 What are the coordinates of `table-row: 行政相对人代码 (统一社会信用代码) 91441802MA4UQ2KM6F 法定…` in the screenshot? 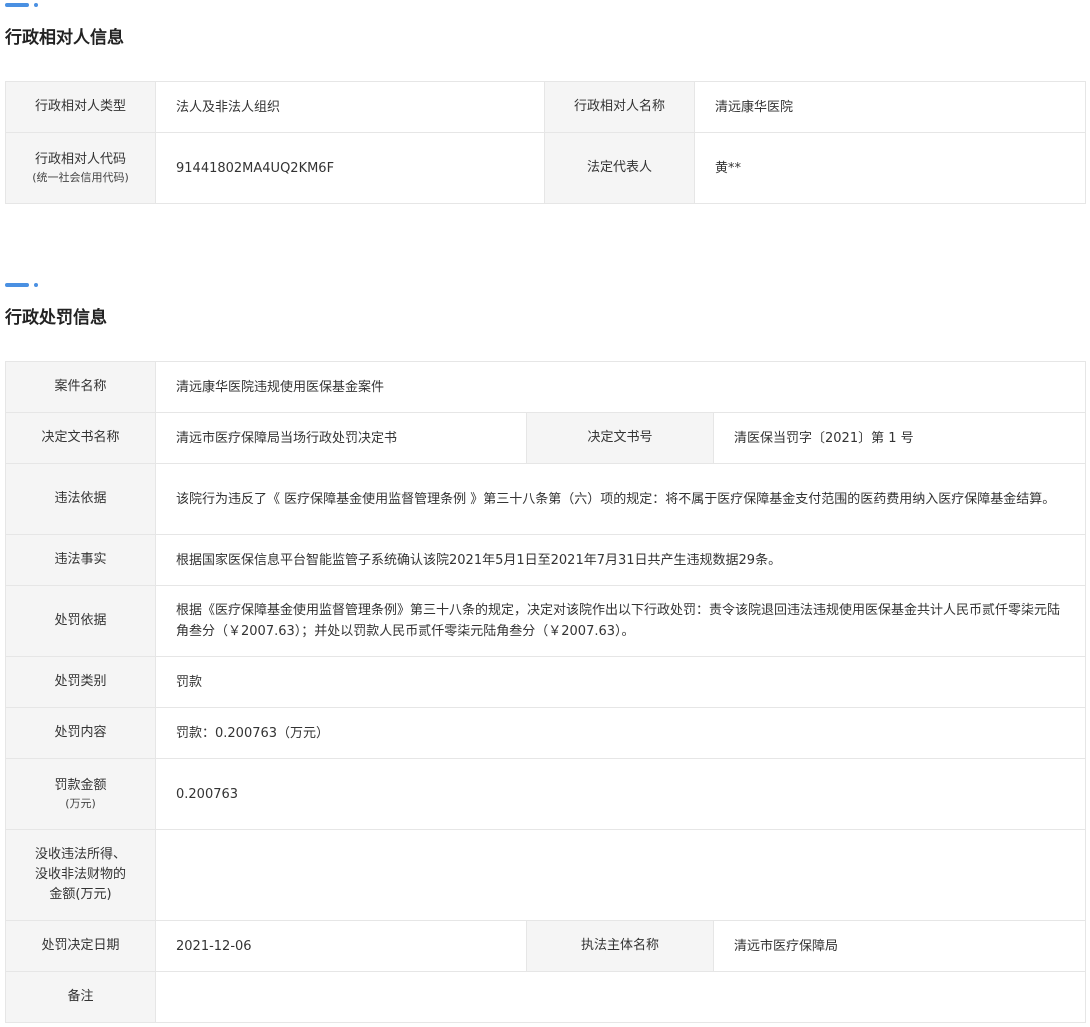 It's located at (545, 168).